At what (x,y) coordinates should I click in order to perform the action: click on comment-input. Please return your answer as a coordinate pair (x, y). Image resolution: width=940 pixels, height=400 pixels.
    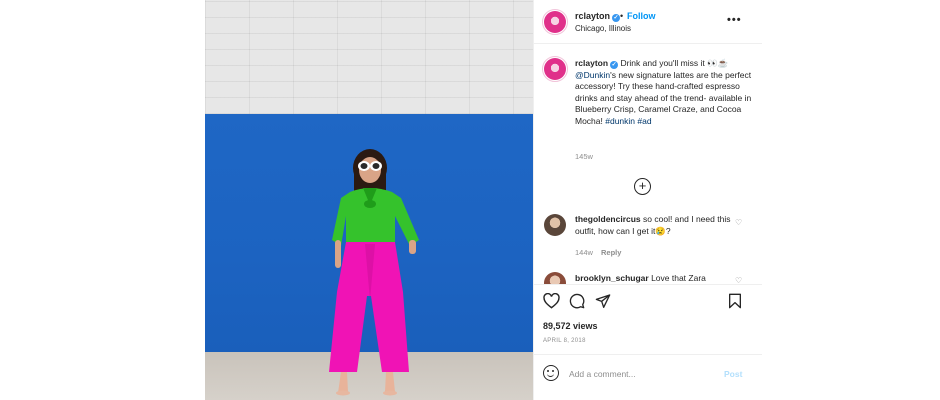
    Looking at the image, I should click on (644, 374).